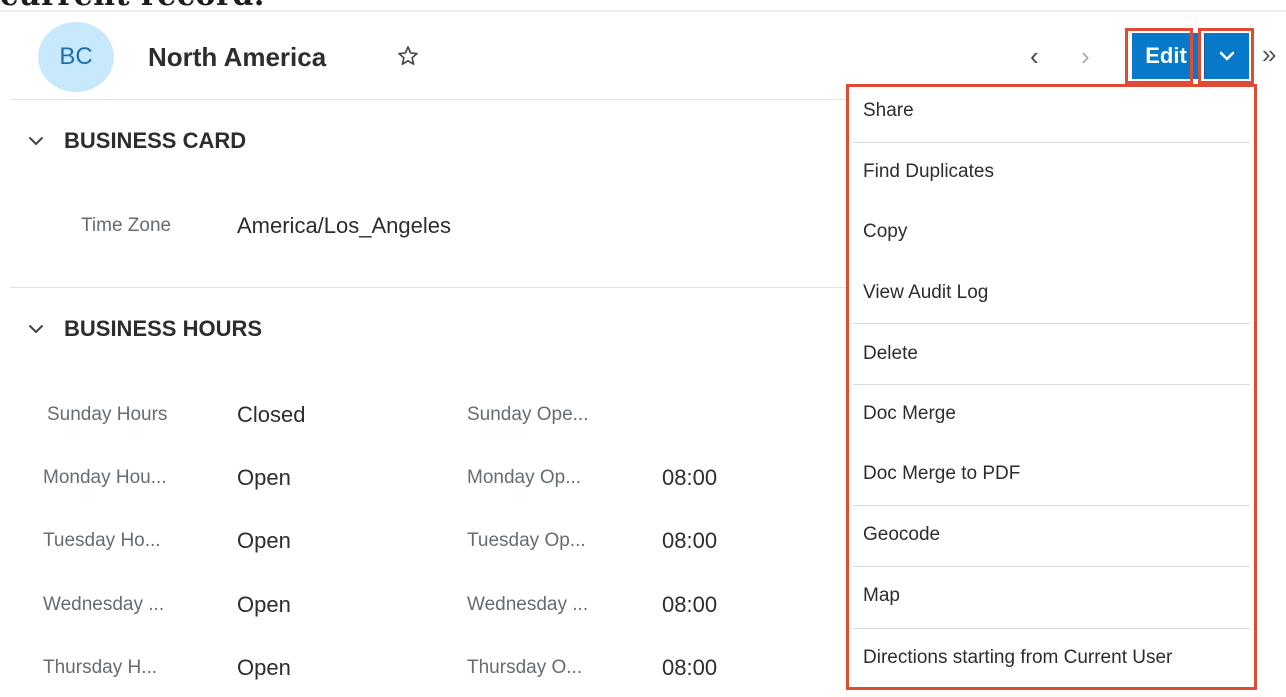 The image size is (1286, 697). What do you see at coordinates (237, 57) in the screenshot?
I see `record-title: North America` at bounding box center [237, 57].